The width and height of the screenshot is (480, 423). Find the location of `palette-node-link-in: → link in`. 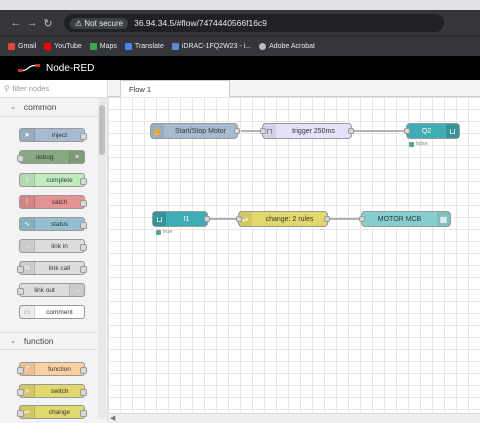

palette-node-link-in: → link in is located at coordinates (53, 246).